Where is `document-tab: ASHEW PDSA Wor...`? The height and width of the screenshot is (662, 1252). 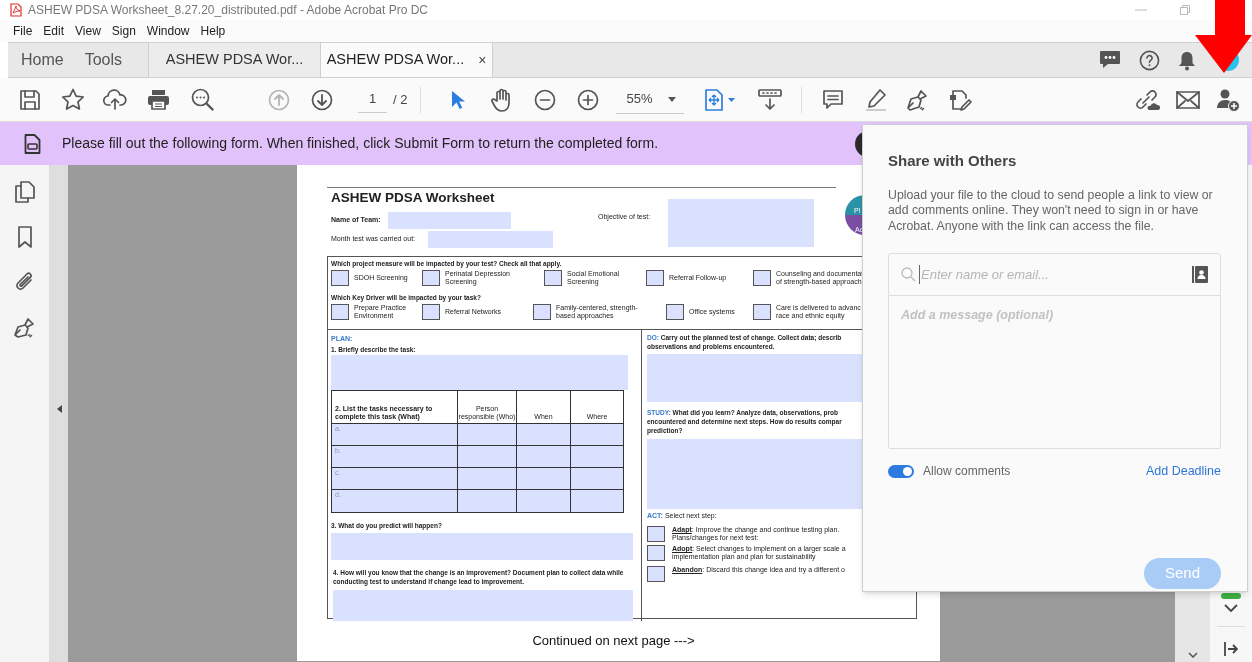
document-tab: ASHEW PDSA Wor... is located at coordinates (235, 60).